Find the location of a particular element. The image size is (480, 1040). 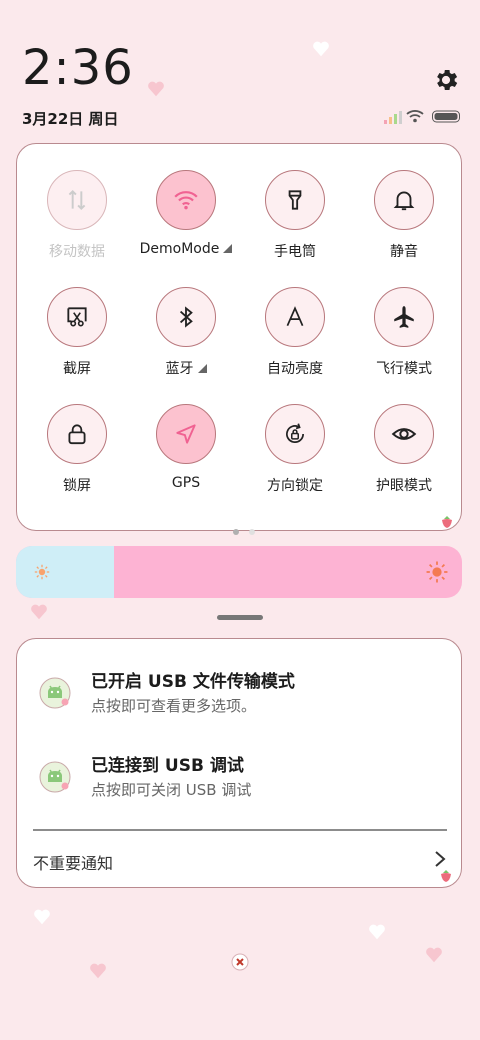

quick-tile-eye: 护眼模式 is located at coordinates (404, 459).